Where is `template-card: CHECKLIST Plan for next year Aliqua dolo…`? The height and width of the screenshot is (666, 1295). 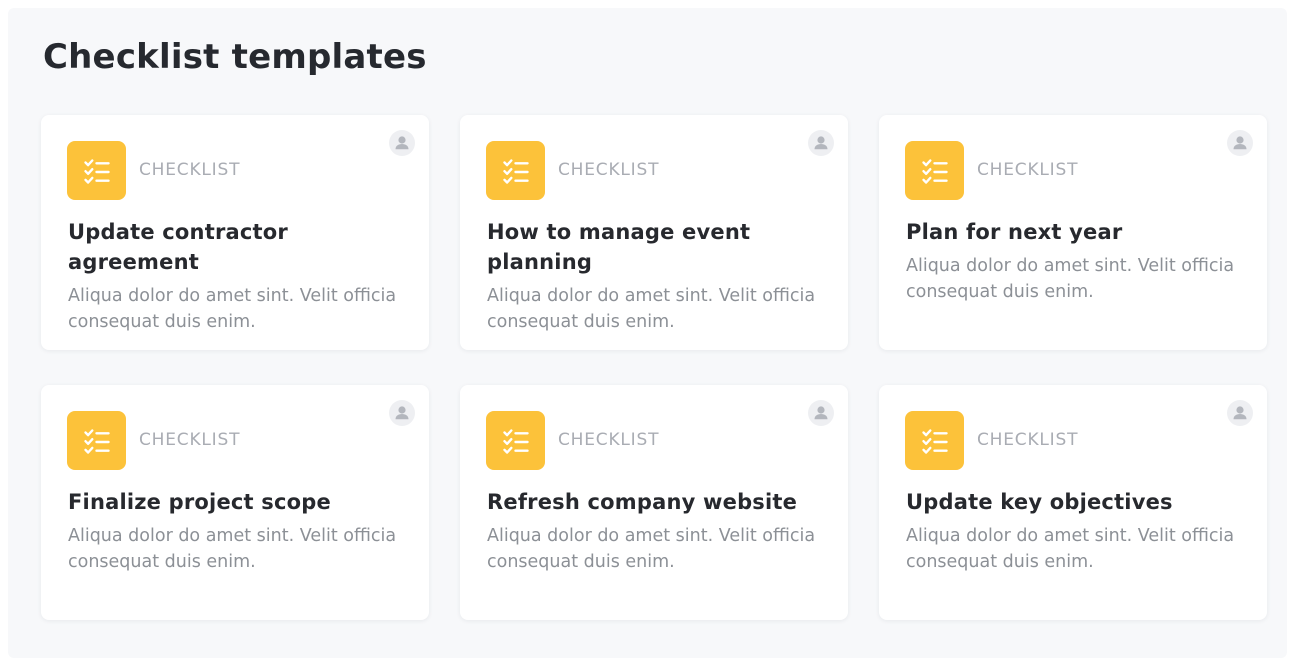
template-card: CHECKLIST Plan for next year Aliqua dolo… is located at coordinates (1073, 232).